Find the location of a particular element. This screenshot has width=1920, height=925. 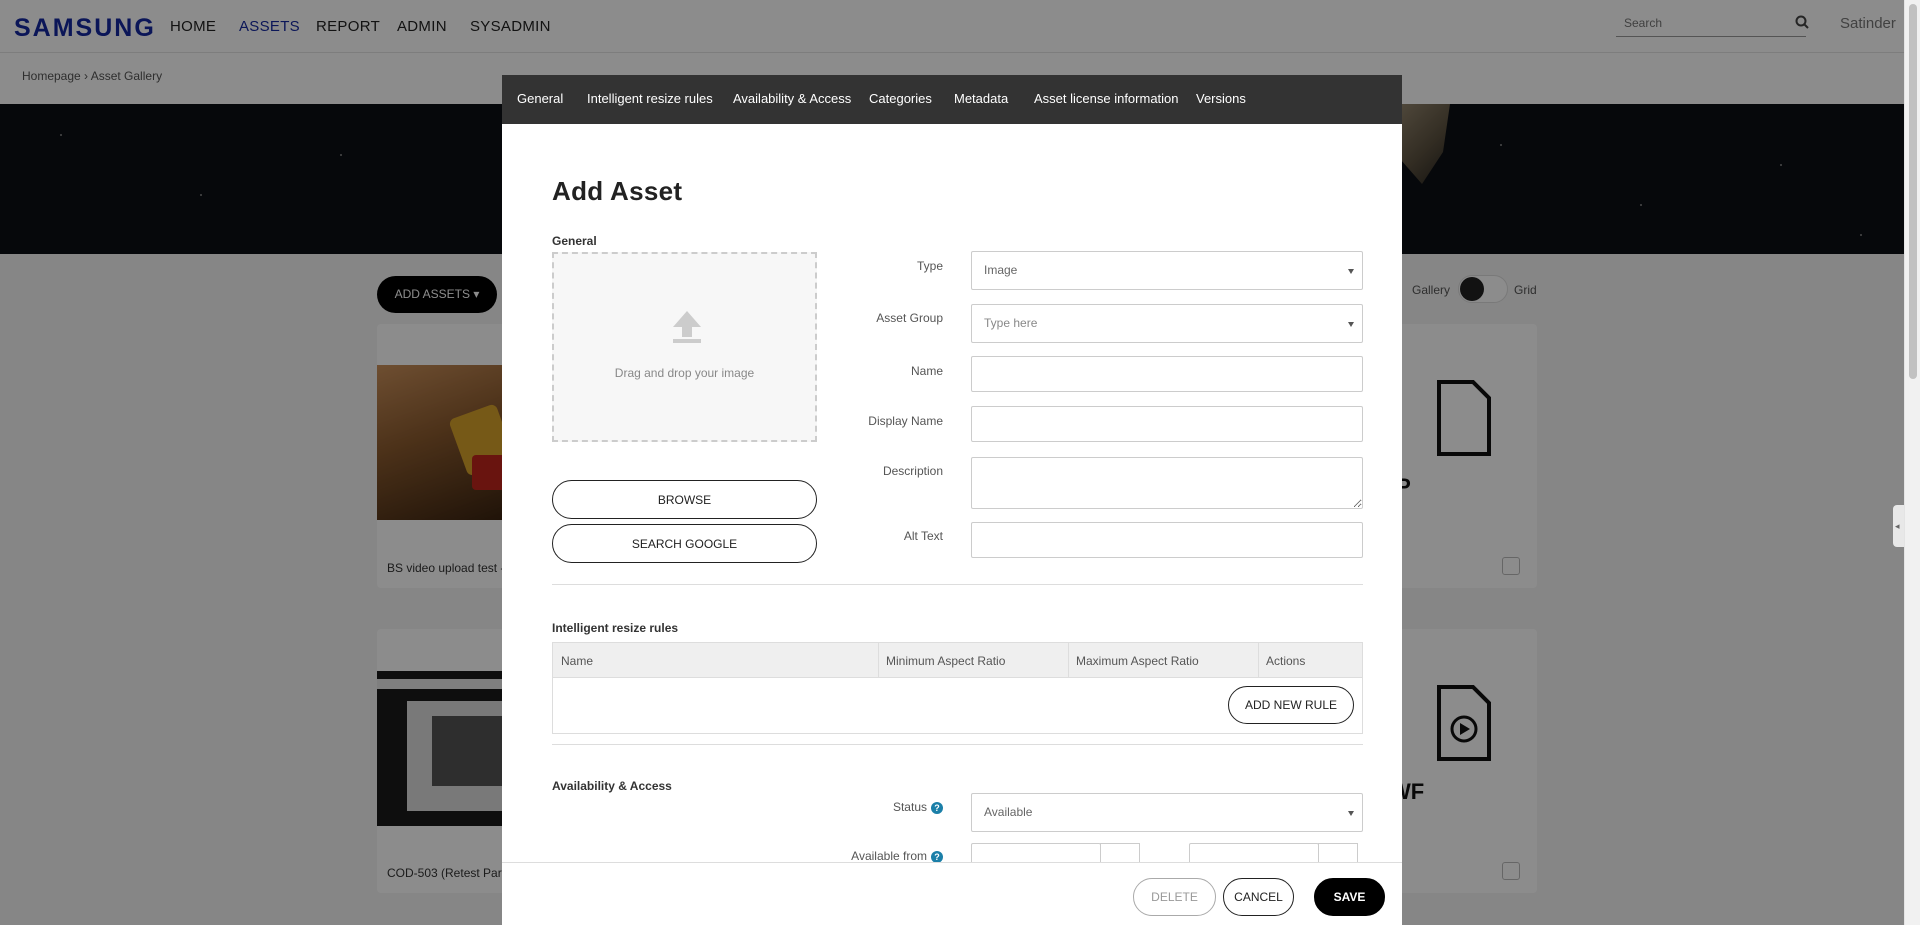

available-from-date-input is located at coordinates (1036, 852).